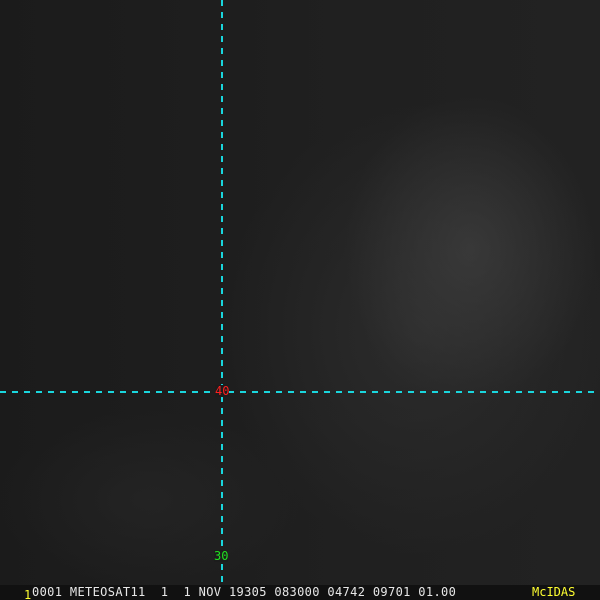 The image size is (600, 600). Describe the element at coordinates (300, 392) in the screenshot. I see `latitude-grid-line` at that location.